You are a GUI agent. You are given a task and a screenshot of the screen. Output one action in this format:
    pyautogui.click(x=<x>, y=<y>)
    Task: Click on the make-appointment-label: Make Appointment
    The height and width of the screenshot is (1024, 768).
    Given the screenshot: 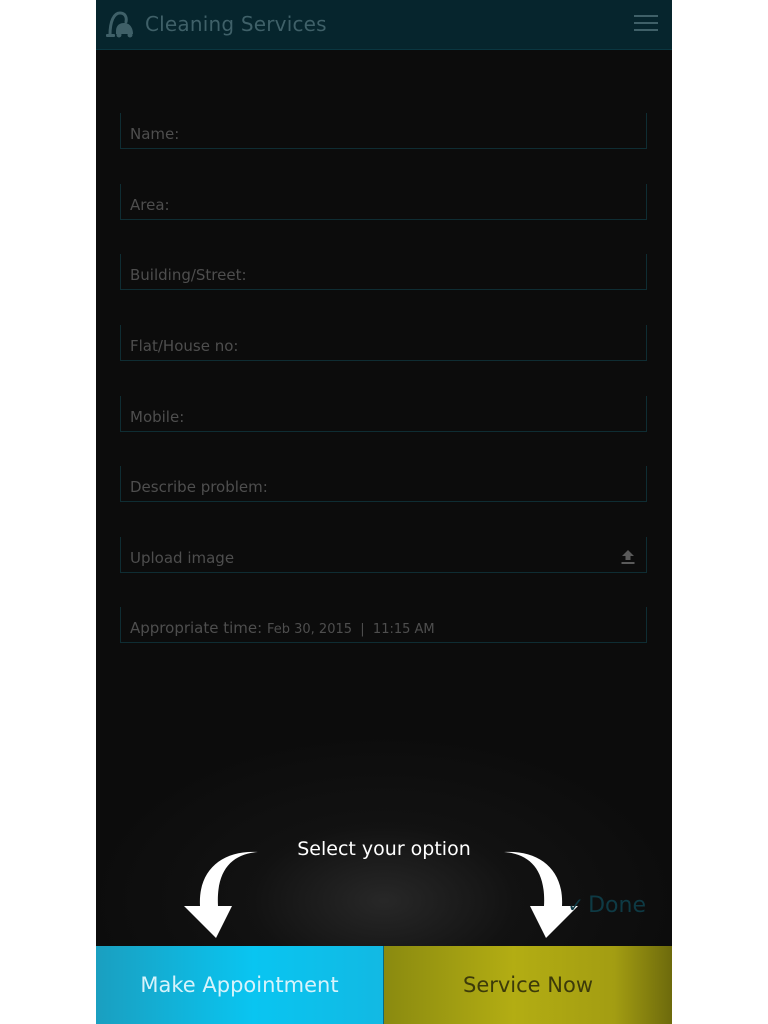 What is the action you would take?
    pyautogui.click(x=239, y=985)
    